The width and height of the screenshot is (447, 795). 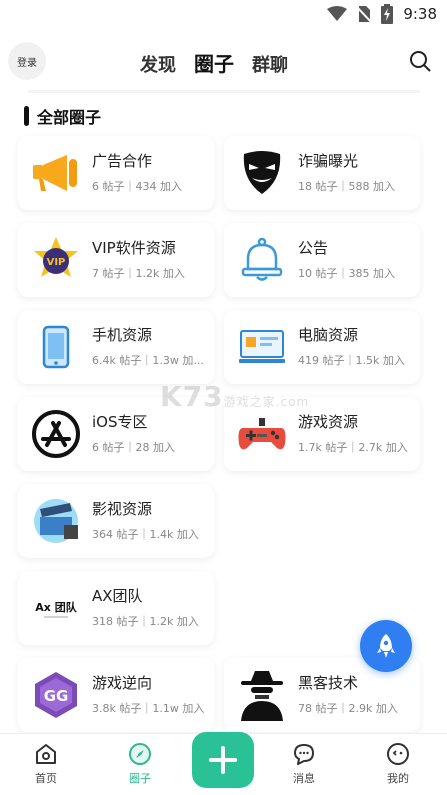 I want to click on watermark-sub: 游戏之家, so click(x=249, y=402).